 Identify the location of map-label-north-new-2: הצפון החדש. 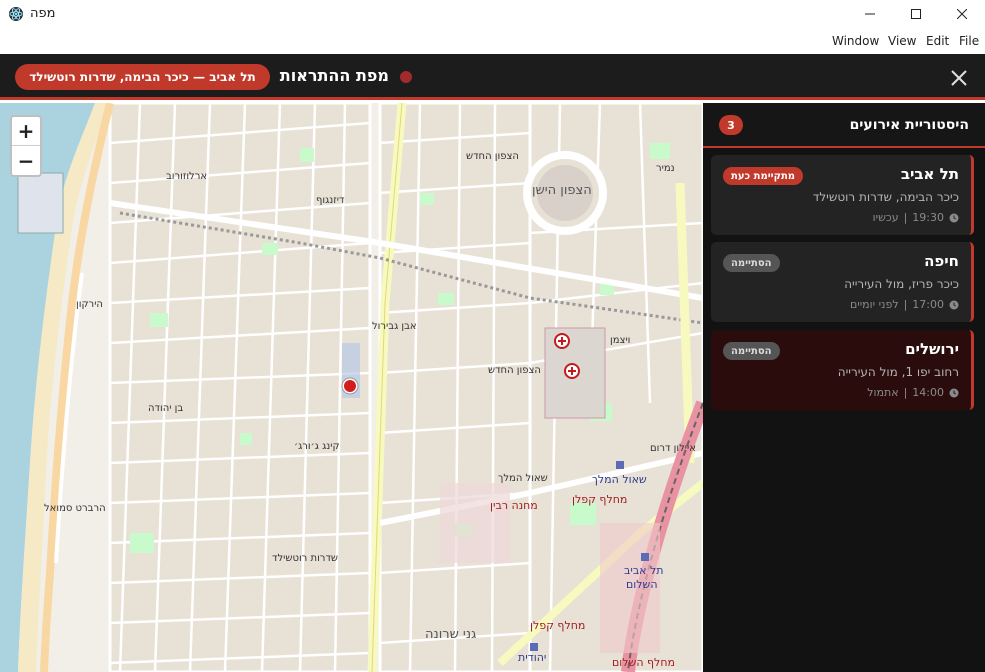
(514, 370).